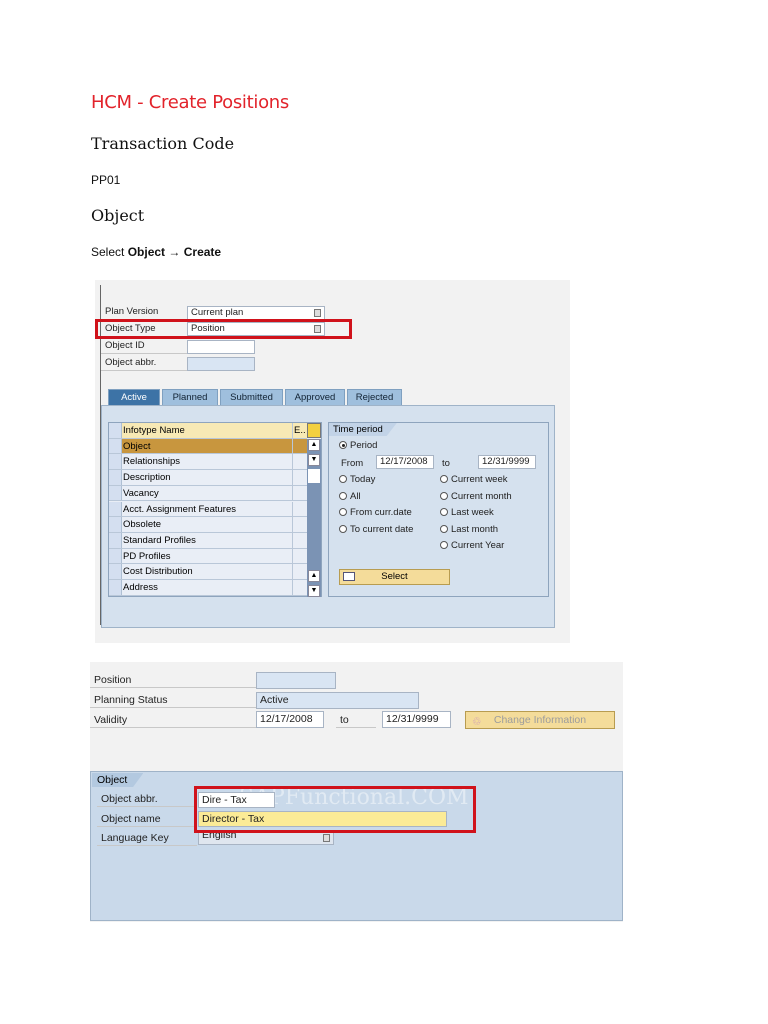 The image size is (768, 1024). I want to click on infotype-name: PD Profiles, so click(147, 556).